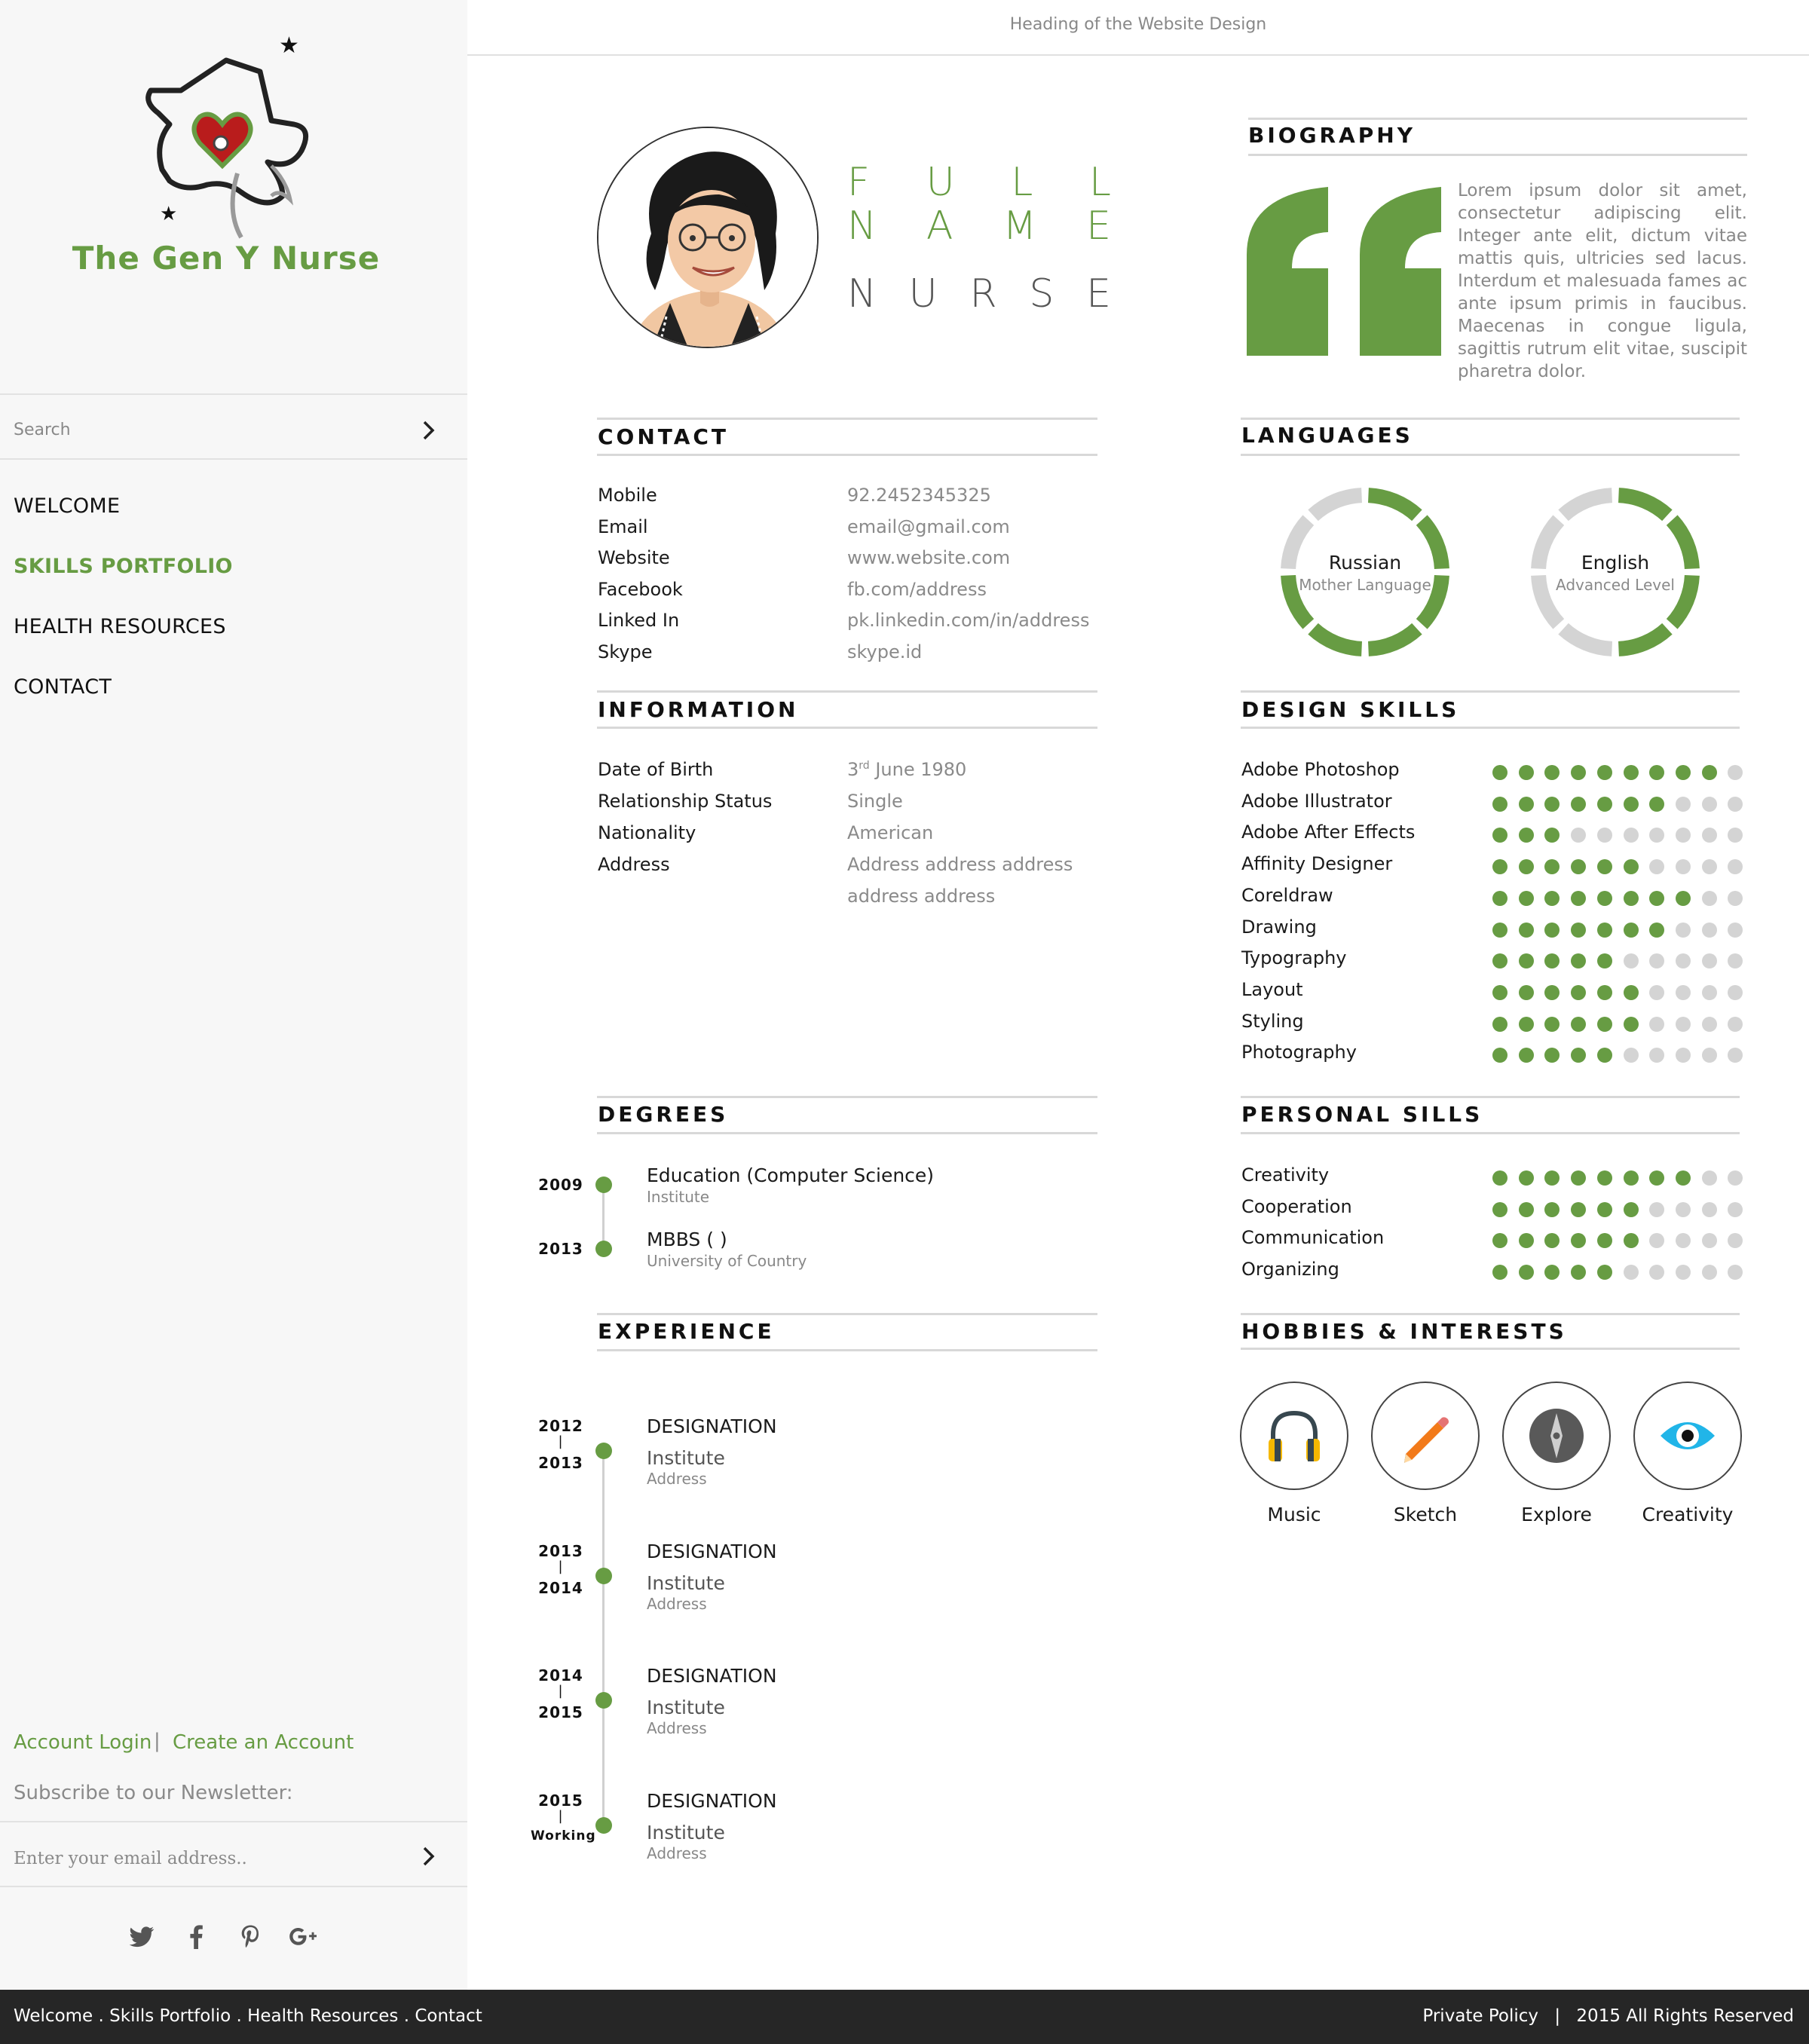 This screenshot has height=2044, width=1809. Describe the element at coordinates (919, 496) in the screenshot. I see `contact-value: 92.2452345325` at that location.